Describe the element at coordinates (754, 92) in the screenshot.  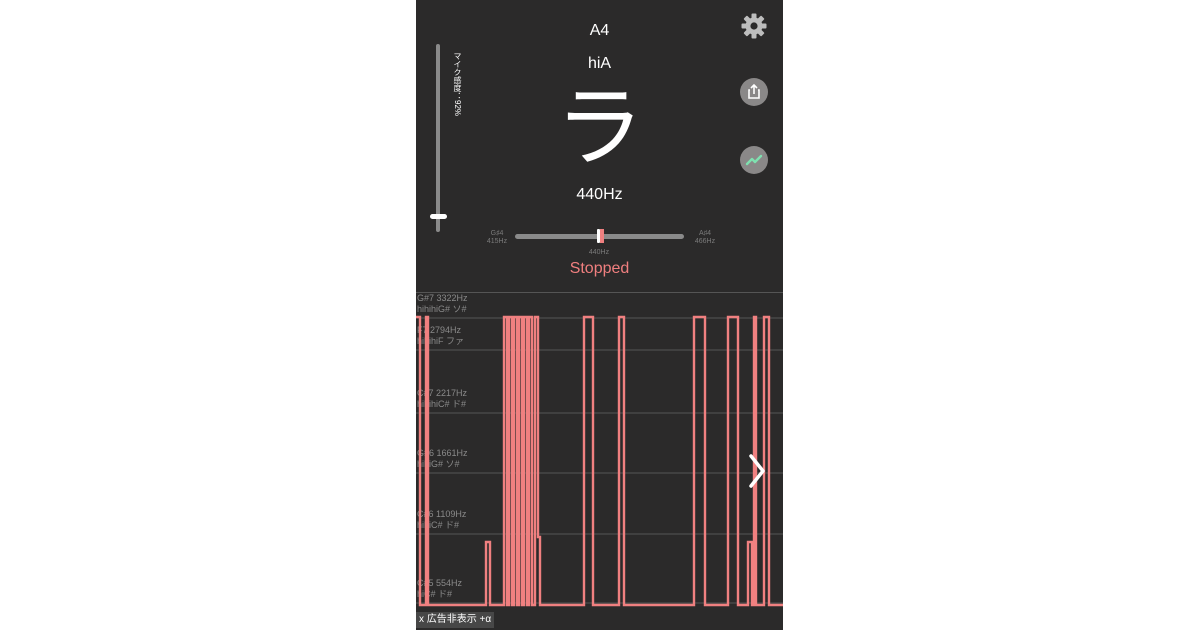
I see `share-icon` at that location.